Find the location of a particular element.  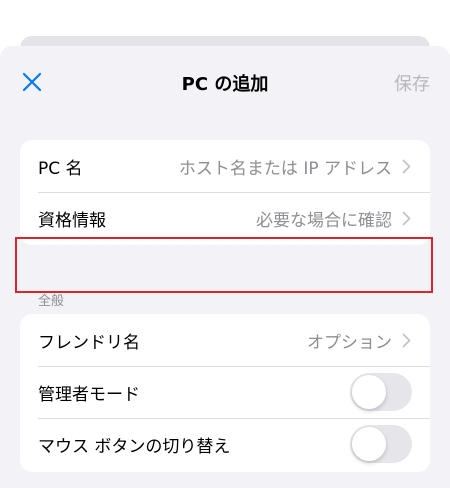

credentials-label: 資格情報 is located at coordinates (72, 220).